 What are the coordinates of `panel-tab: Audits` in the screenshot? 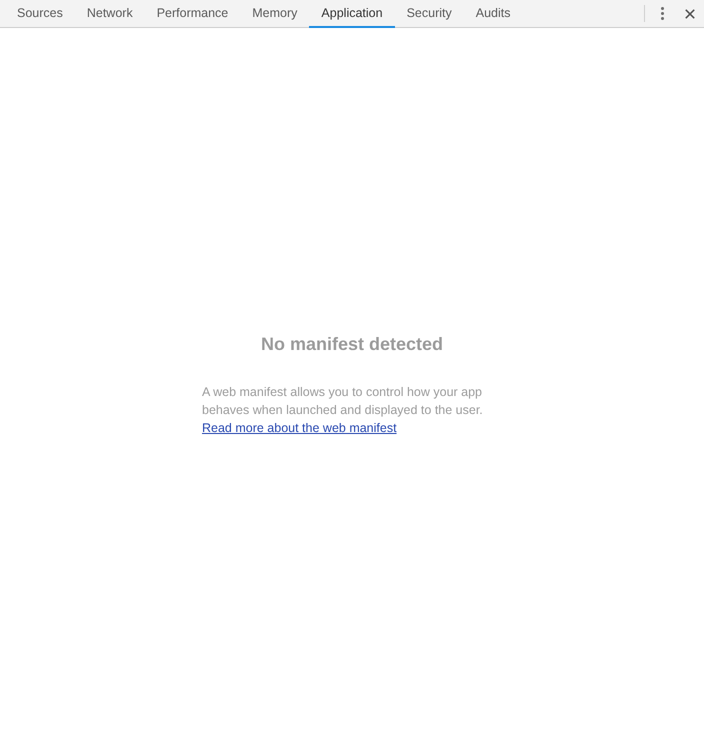 It's located at (493, 14).